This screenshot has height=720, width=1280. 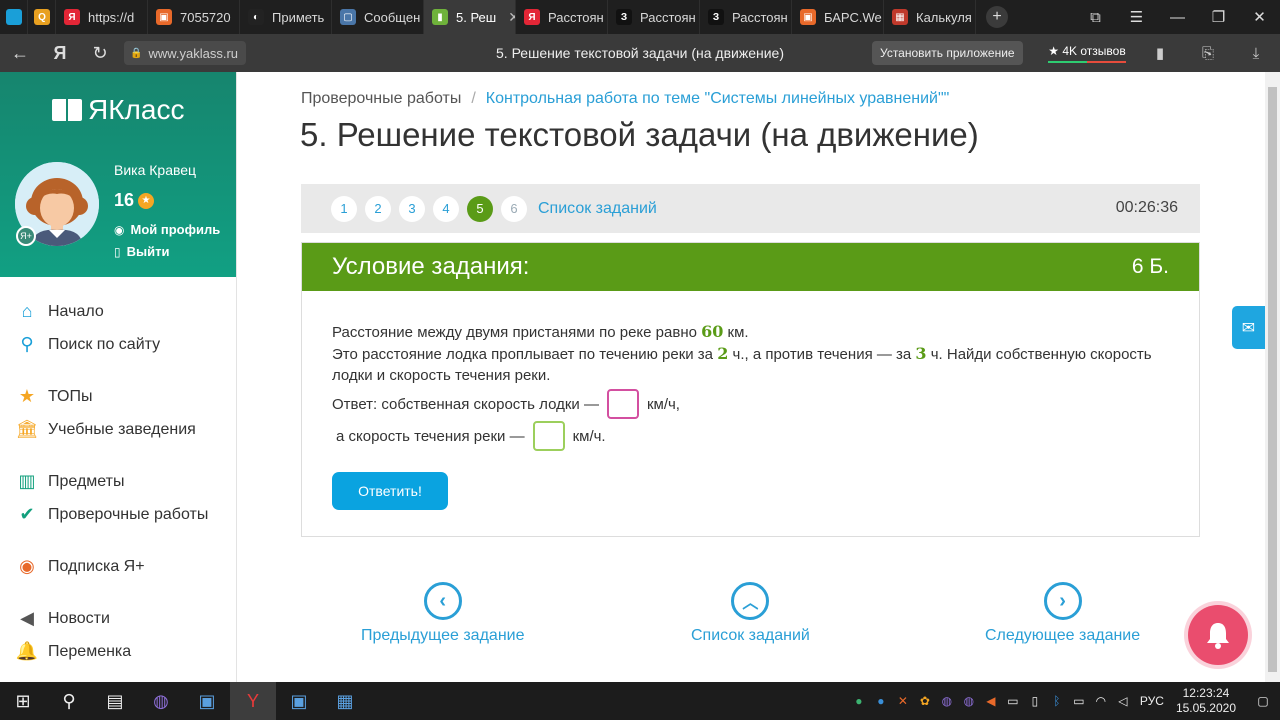 I want to click on search-icon: ⚲, so click(x=69, y=701).